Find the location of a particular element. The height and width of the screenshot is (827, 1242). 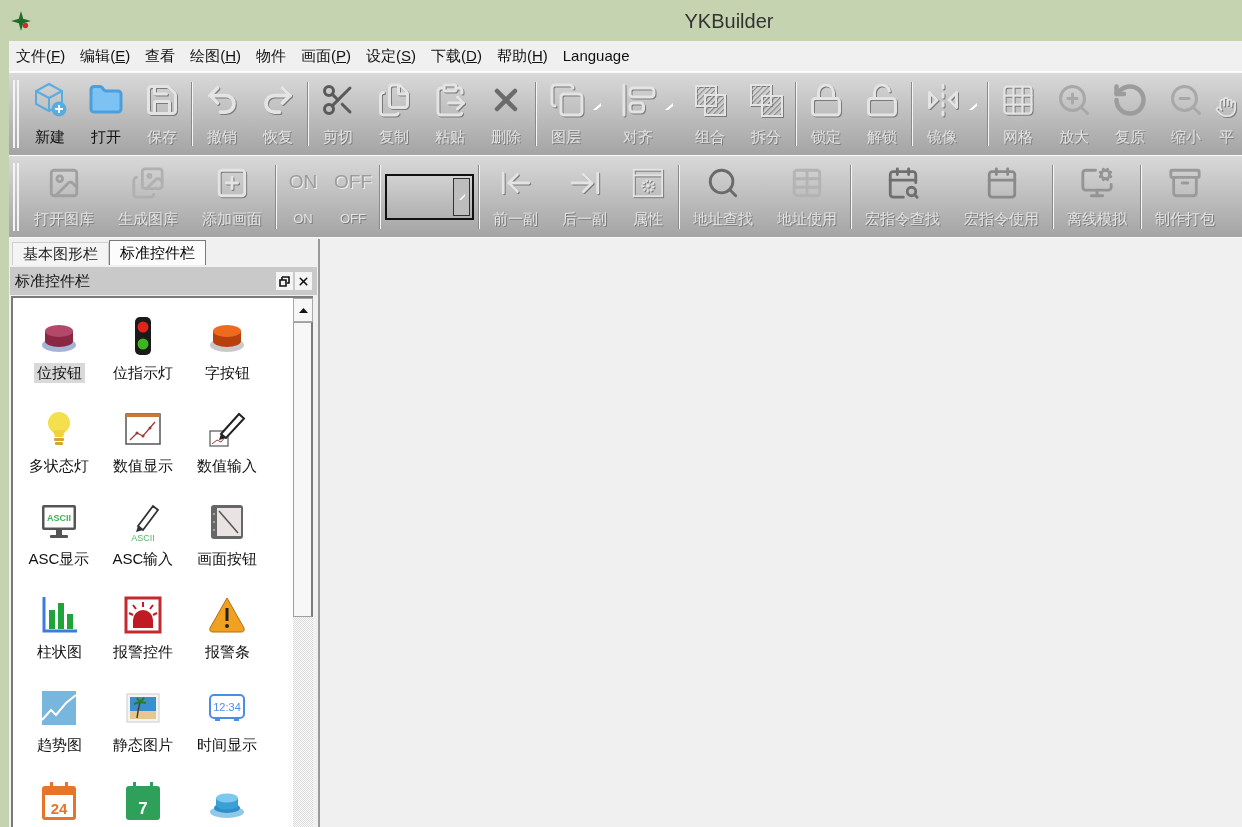

menu-item: 下载(D) is located at coordinates (456, 56).